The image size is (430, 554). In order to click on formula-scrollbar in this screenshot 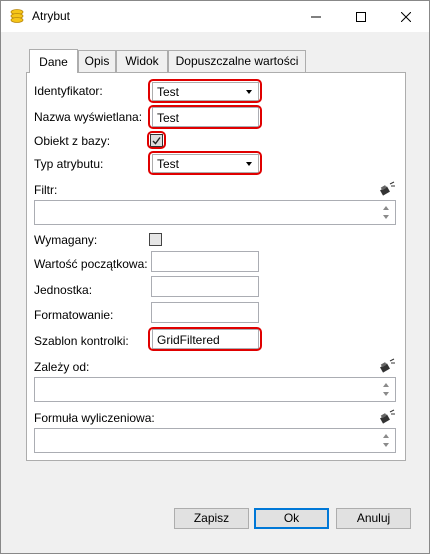, I will do `click(386, 440)`.